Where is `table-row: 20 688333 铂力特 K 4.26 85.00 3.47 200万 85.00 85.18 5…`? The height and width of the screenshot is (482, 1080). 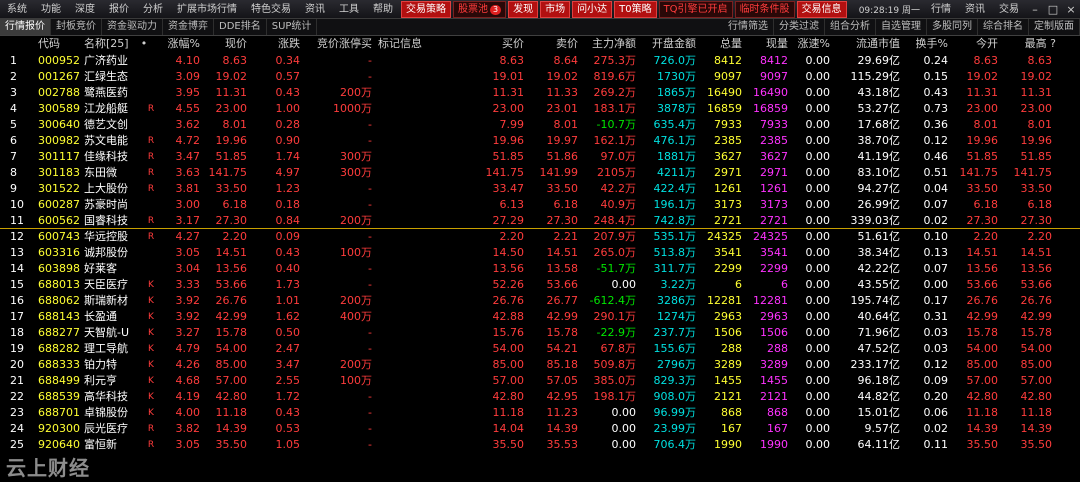 table-row: 20 688333 铂力特 K 4.26 85.00 3.47 200万 85.00 85.18 5… is located at coordinates (540, 365).